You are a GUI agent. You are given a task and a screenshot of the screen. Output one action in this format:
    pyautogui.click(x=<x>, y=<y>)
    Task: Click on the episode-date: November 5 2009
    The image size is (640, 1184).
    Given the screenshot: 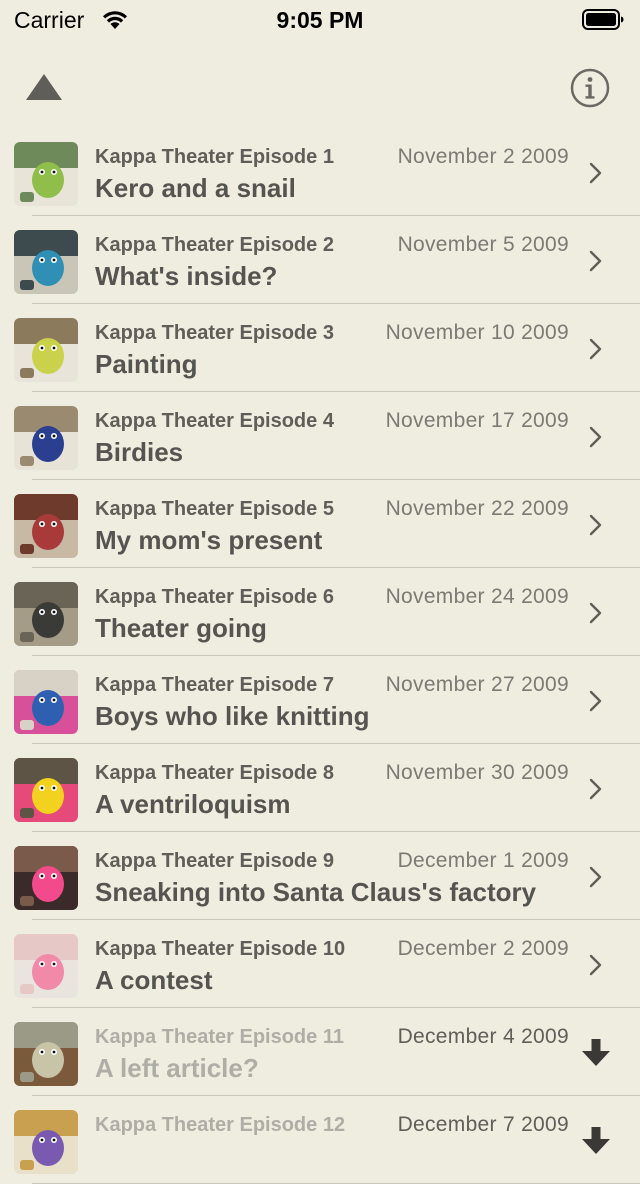 What is the action you would take?
    pyautogui.click(x=483, y=244)
    